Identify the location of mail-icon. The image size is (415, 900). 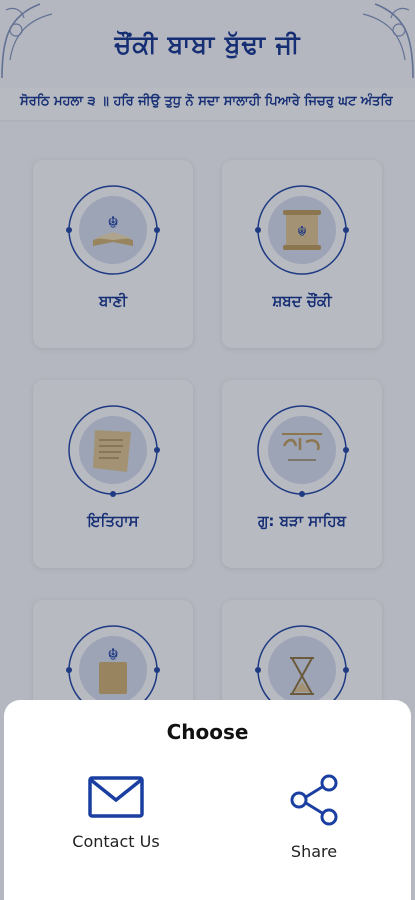
(116, 797).